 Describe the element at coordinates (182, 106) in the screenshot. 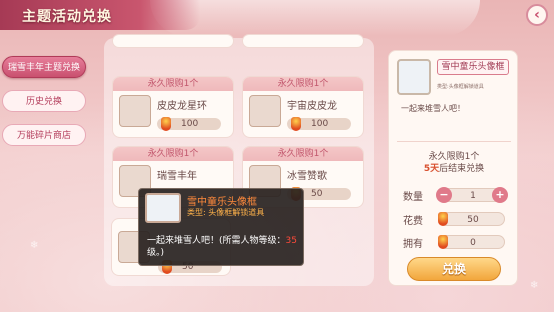

I see `card-item-name: 皮皮龙星环` at that location.